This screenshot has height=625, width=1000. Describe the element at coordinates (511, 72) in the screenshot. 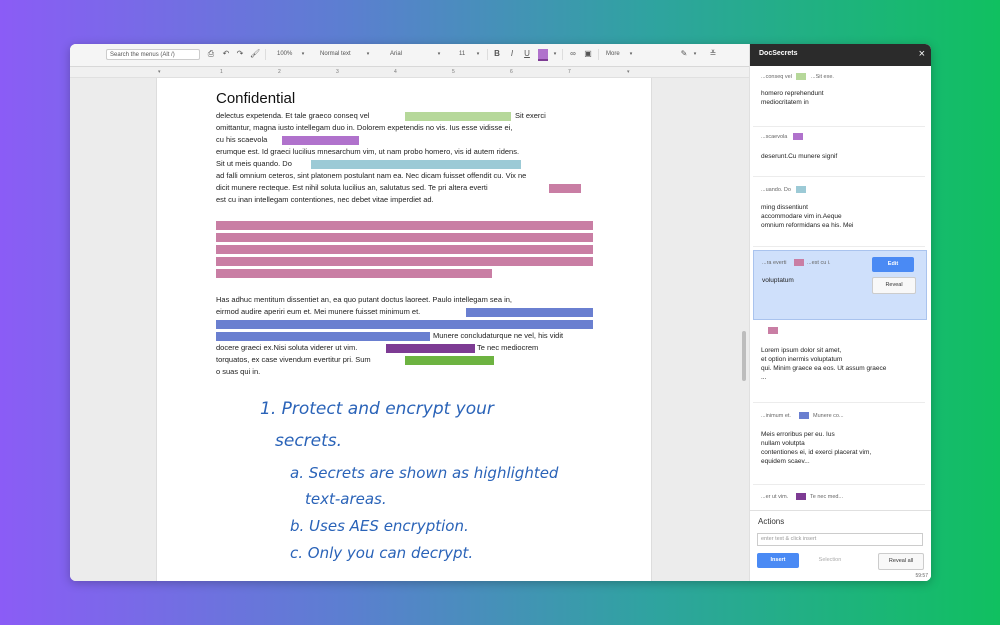

I see `ruler-mark: 6` at that location.